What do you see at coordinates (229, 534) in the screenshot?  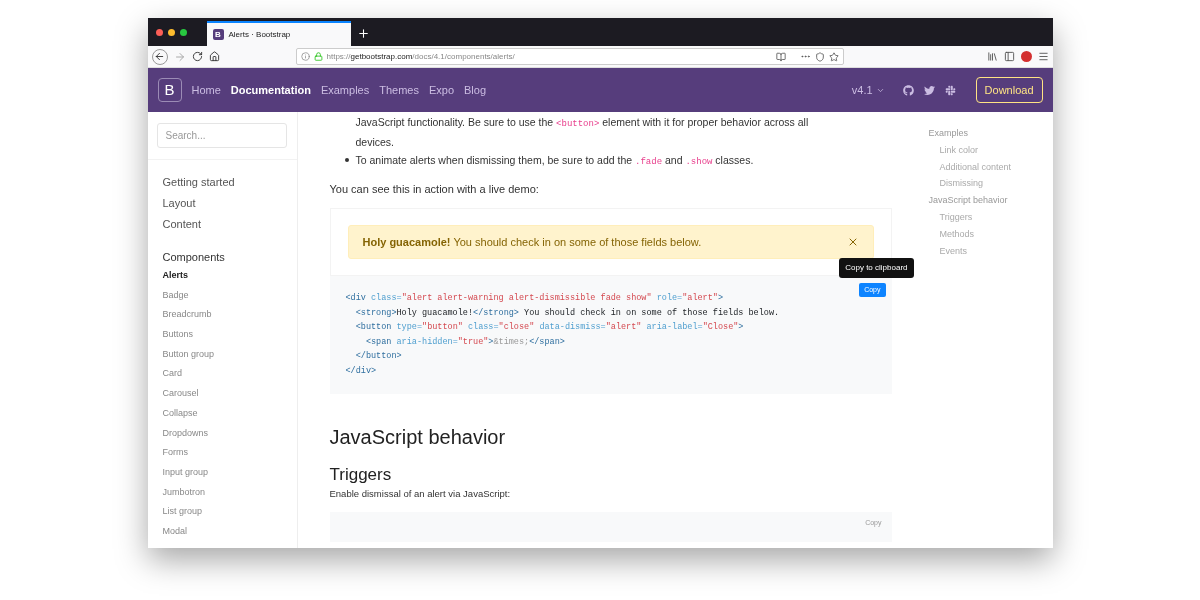 I see `sidebar-item: Modal` at bounding box center [229, 534].